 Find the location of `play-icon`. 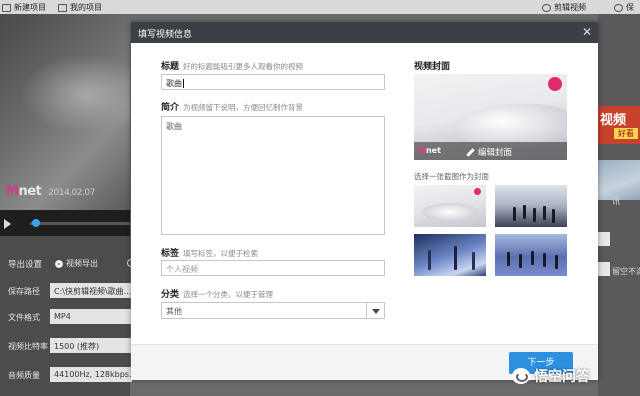

play-icon is located at coordinates (7, 224).